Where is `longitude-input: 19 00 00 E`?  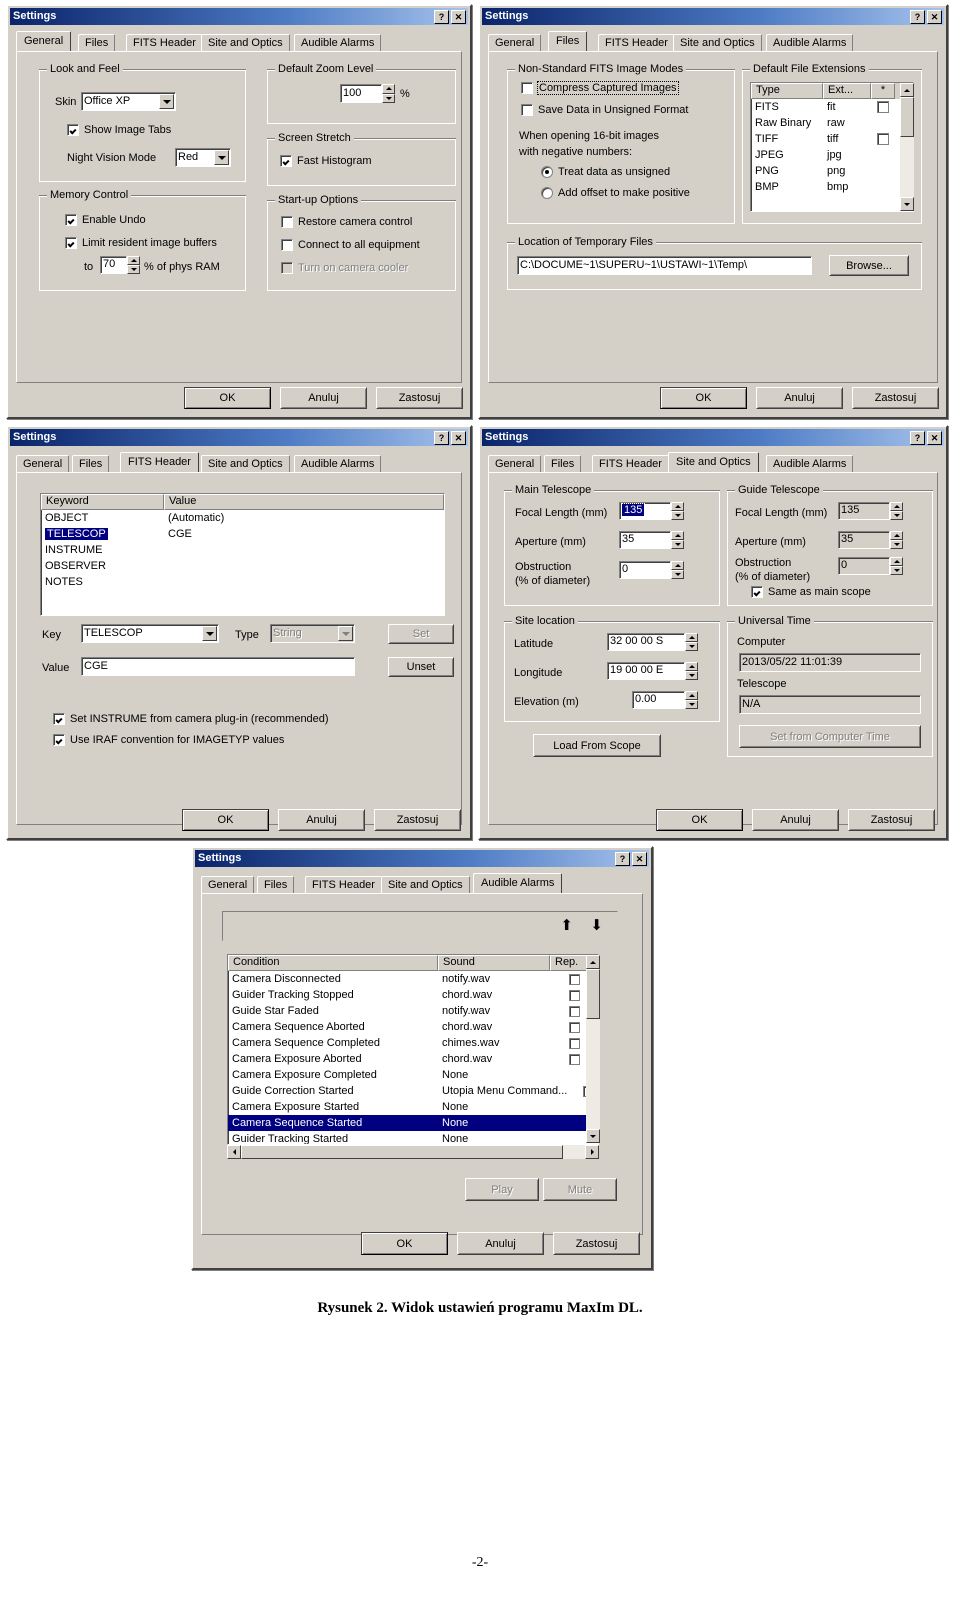
longitude-input: 19 00 00 E is located at coordinates (646, 671).